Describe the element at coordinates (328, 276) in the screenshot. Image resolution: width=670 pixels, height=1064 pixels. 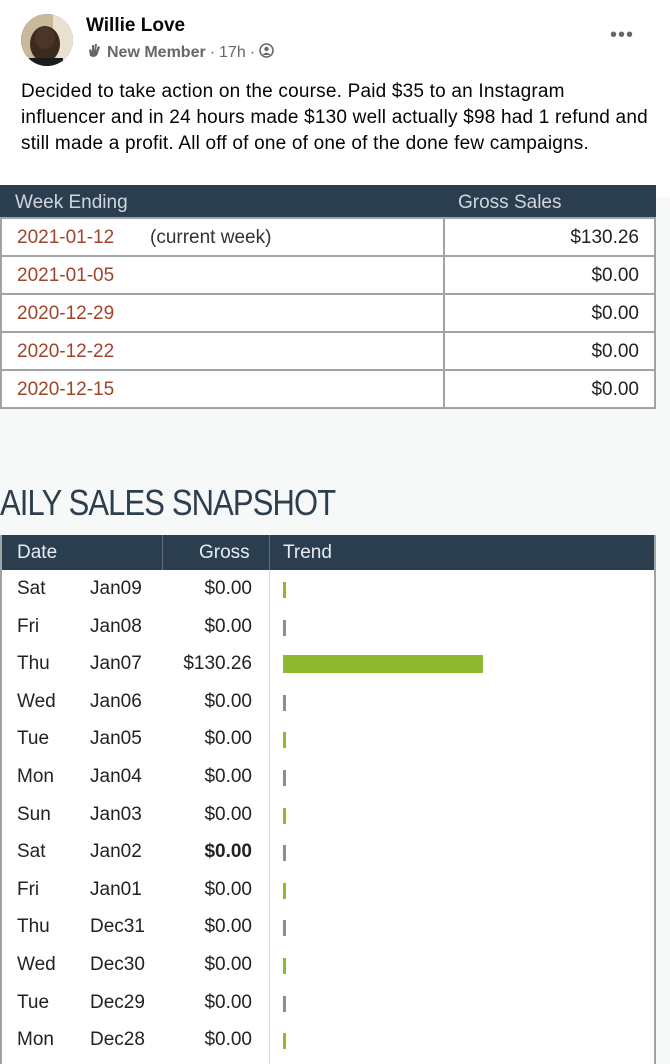
I see `table-row: 2021-01-05 $0.00` at that location.